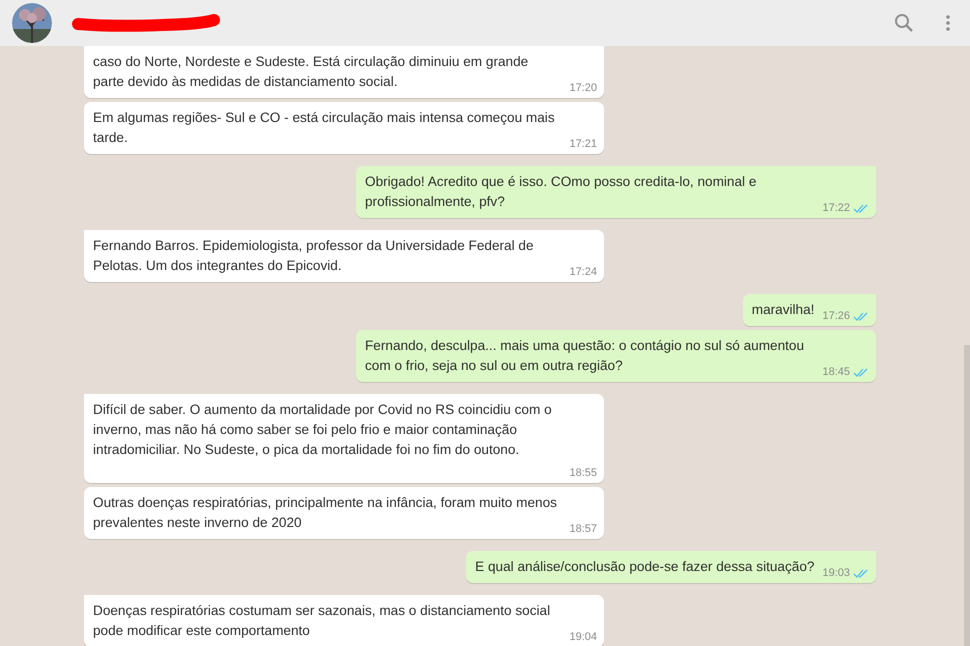  What do you see at coordinates (583, 144) in the screenshot?
I see `message-time: 17:21` at bounding box center [583, 144].